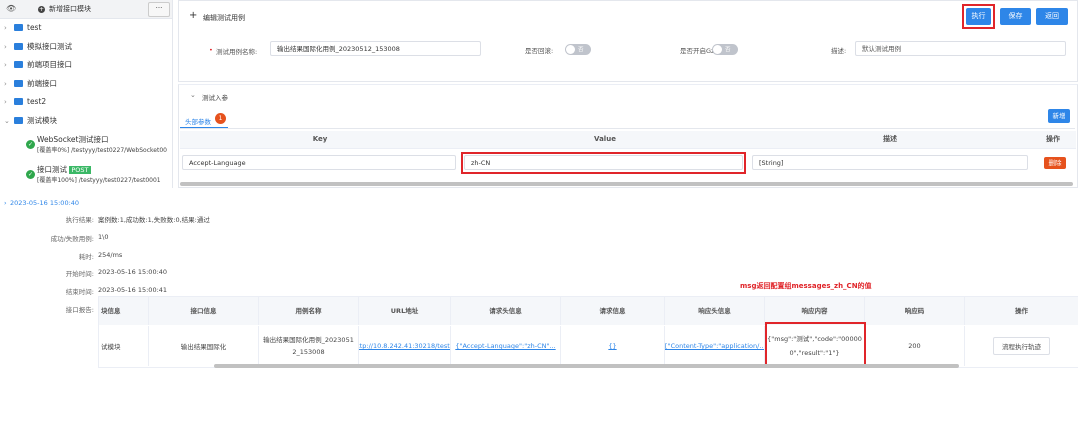 This screenshot has width=1080, height=434. I want to click on start-time-value: 2023-05-16 15:00:40, so click(133, 272).